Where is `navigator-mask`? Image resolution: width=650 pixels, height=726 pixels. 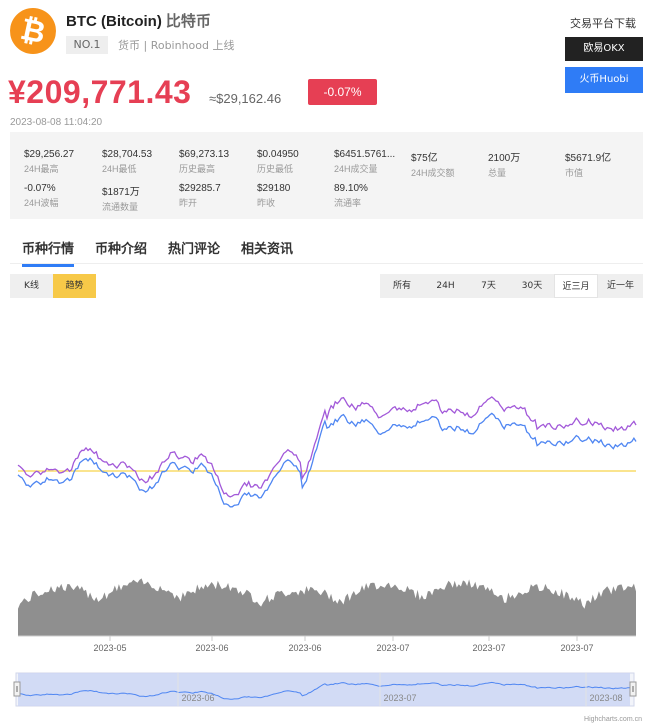 navigator-mask is located at coordinates (324, 689).